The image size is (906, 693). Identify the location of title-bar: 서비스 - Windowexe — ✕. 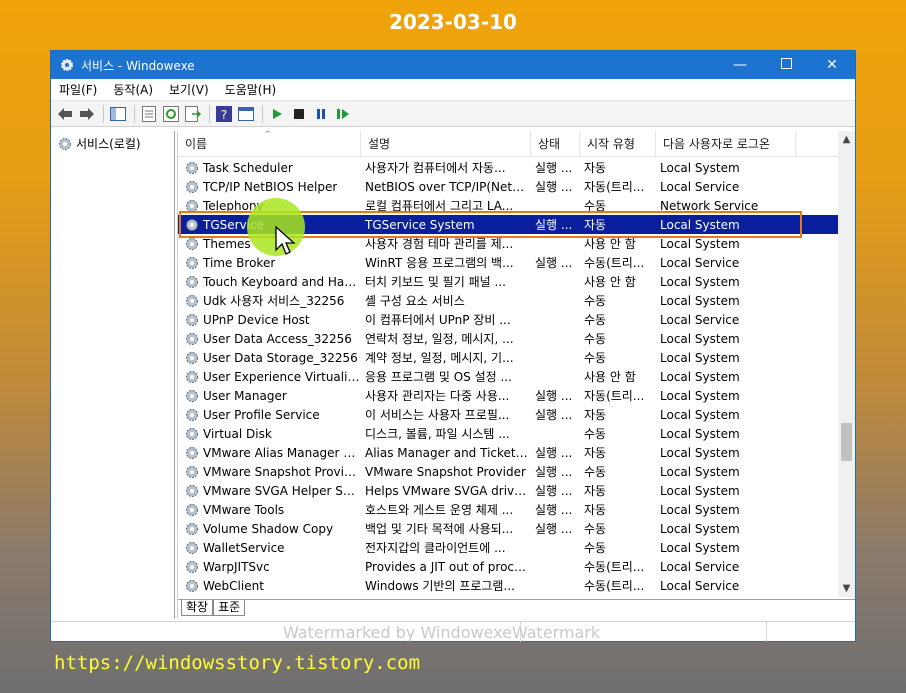
(453, 65).